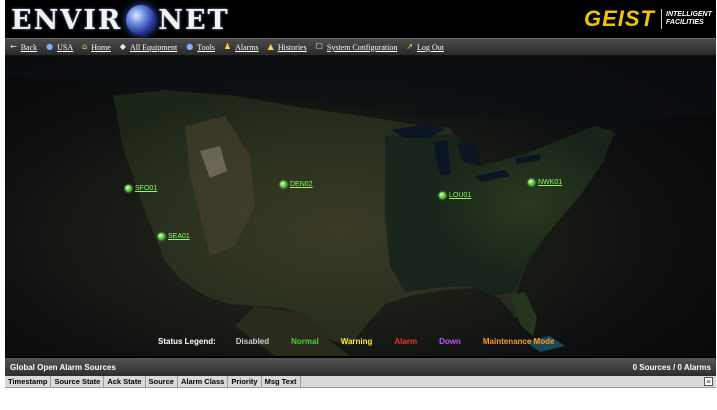 Image resolution: width=717 pixels, height=410 pixels. I want to click on app-header: ENVIR NET GEIST INTELLIGENT FACILITIES, so click(360, 19).